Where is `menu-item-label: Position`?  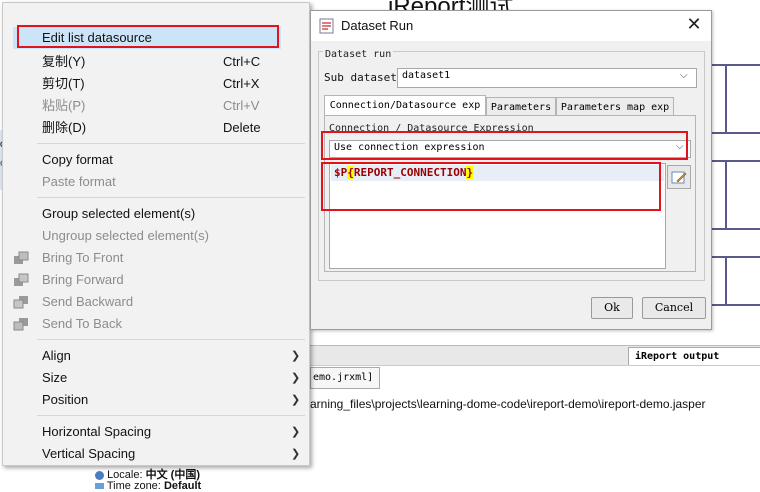 menu-item-label: Position is located at coordinates (65, 399).